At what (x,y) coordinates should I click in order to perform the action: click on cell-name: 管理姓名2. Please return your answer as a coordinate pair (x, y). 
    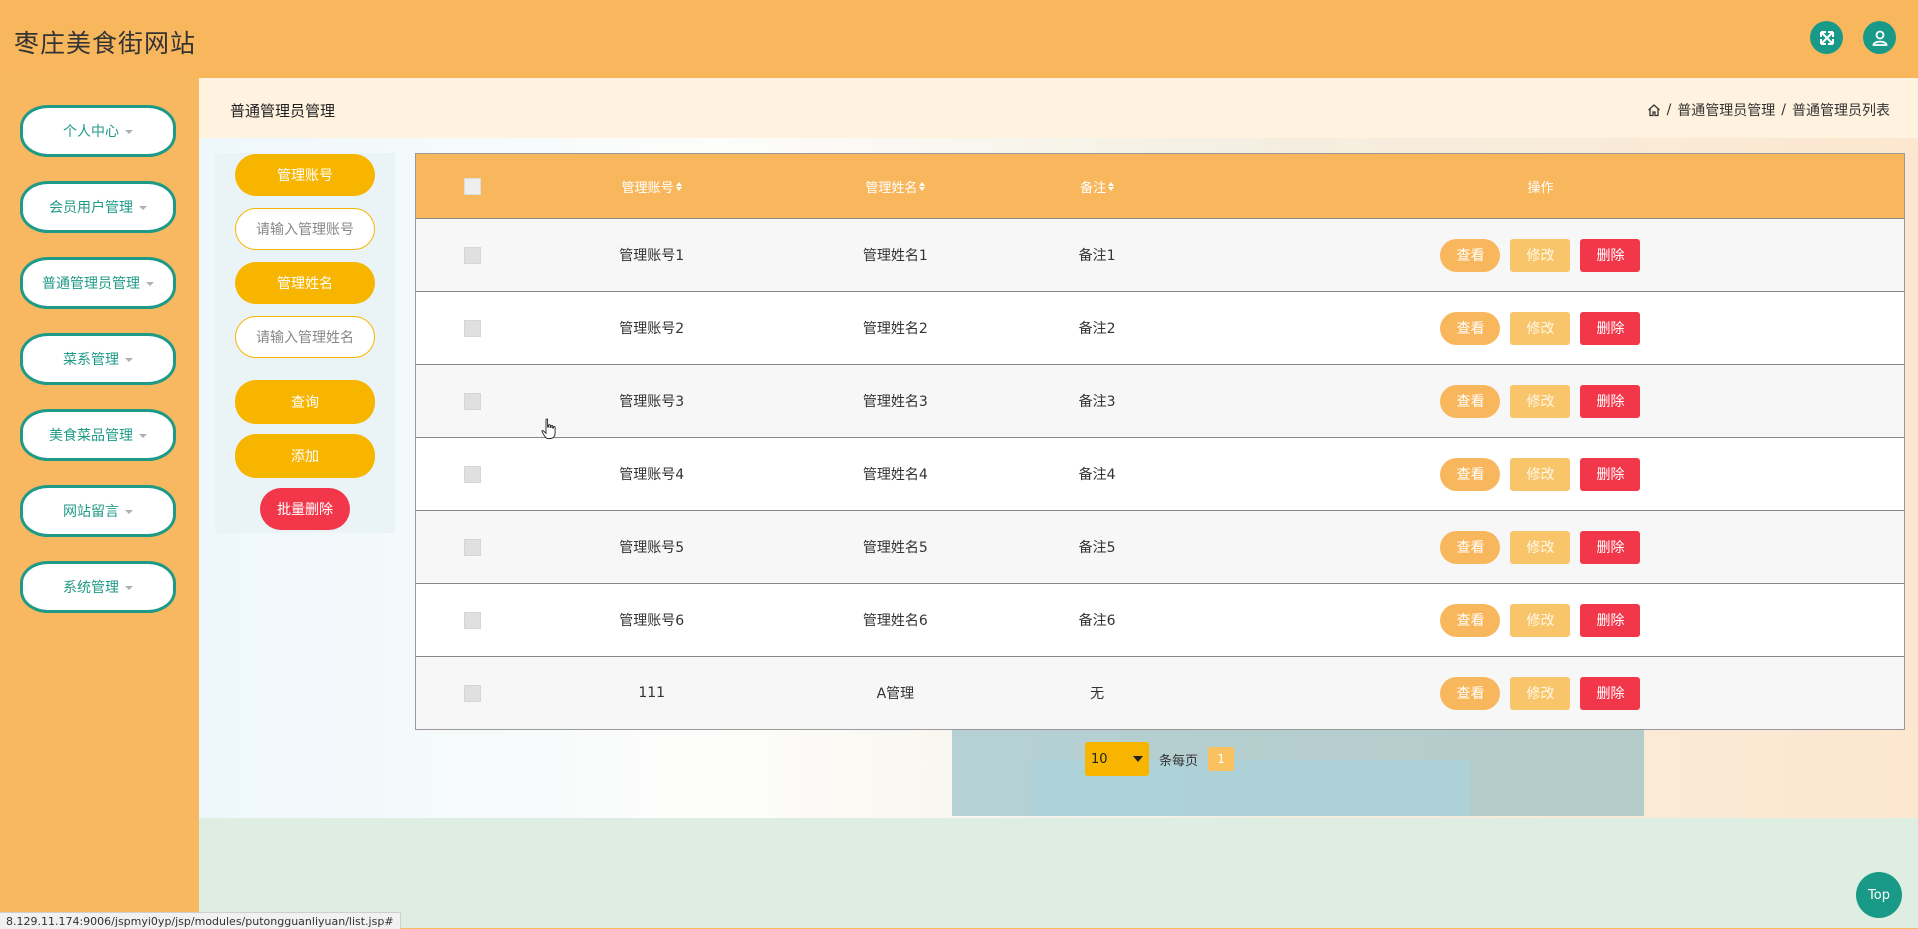
    Looking at the image, I should click on (895, 329).